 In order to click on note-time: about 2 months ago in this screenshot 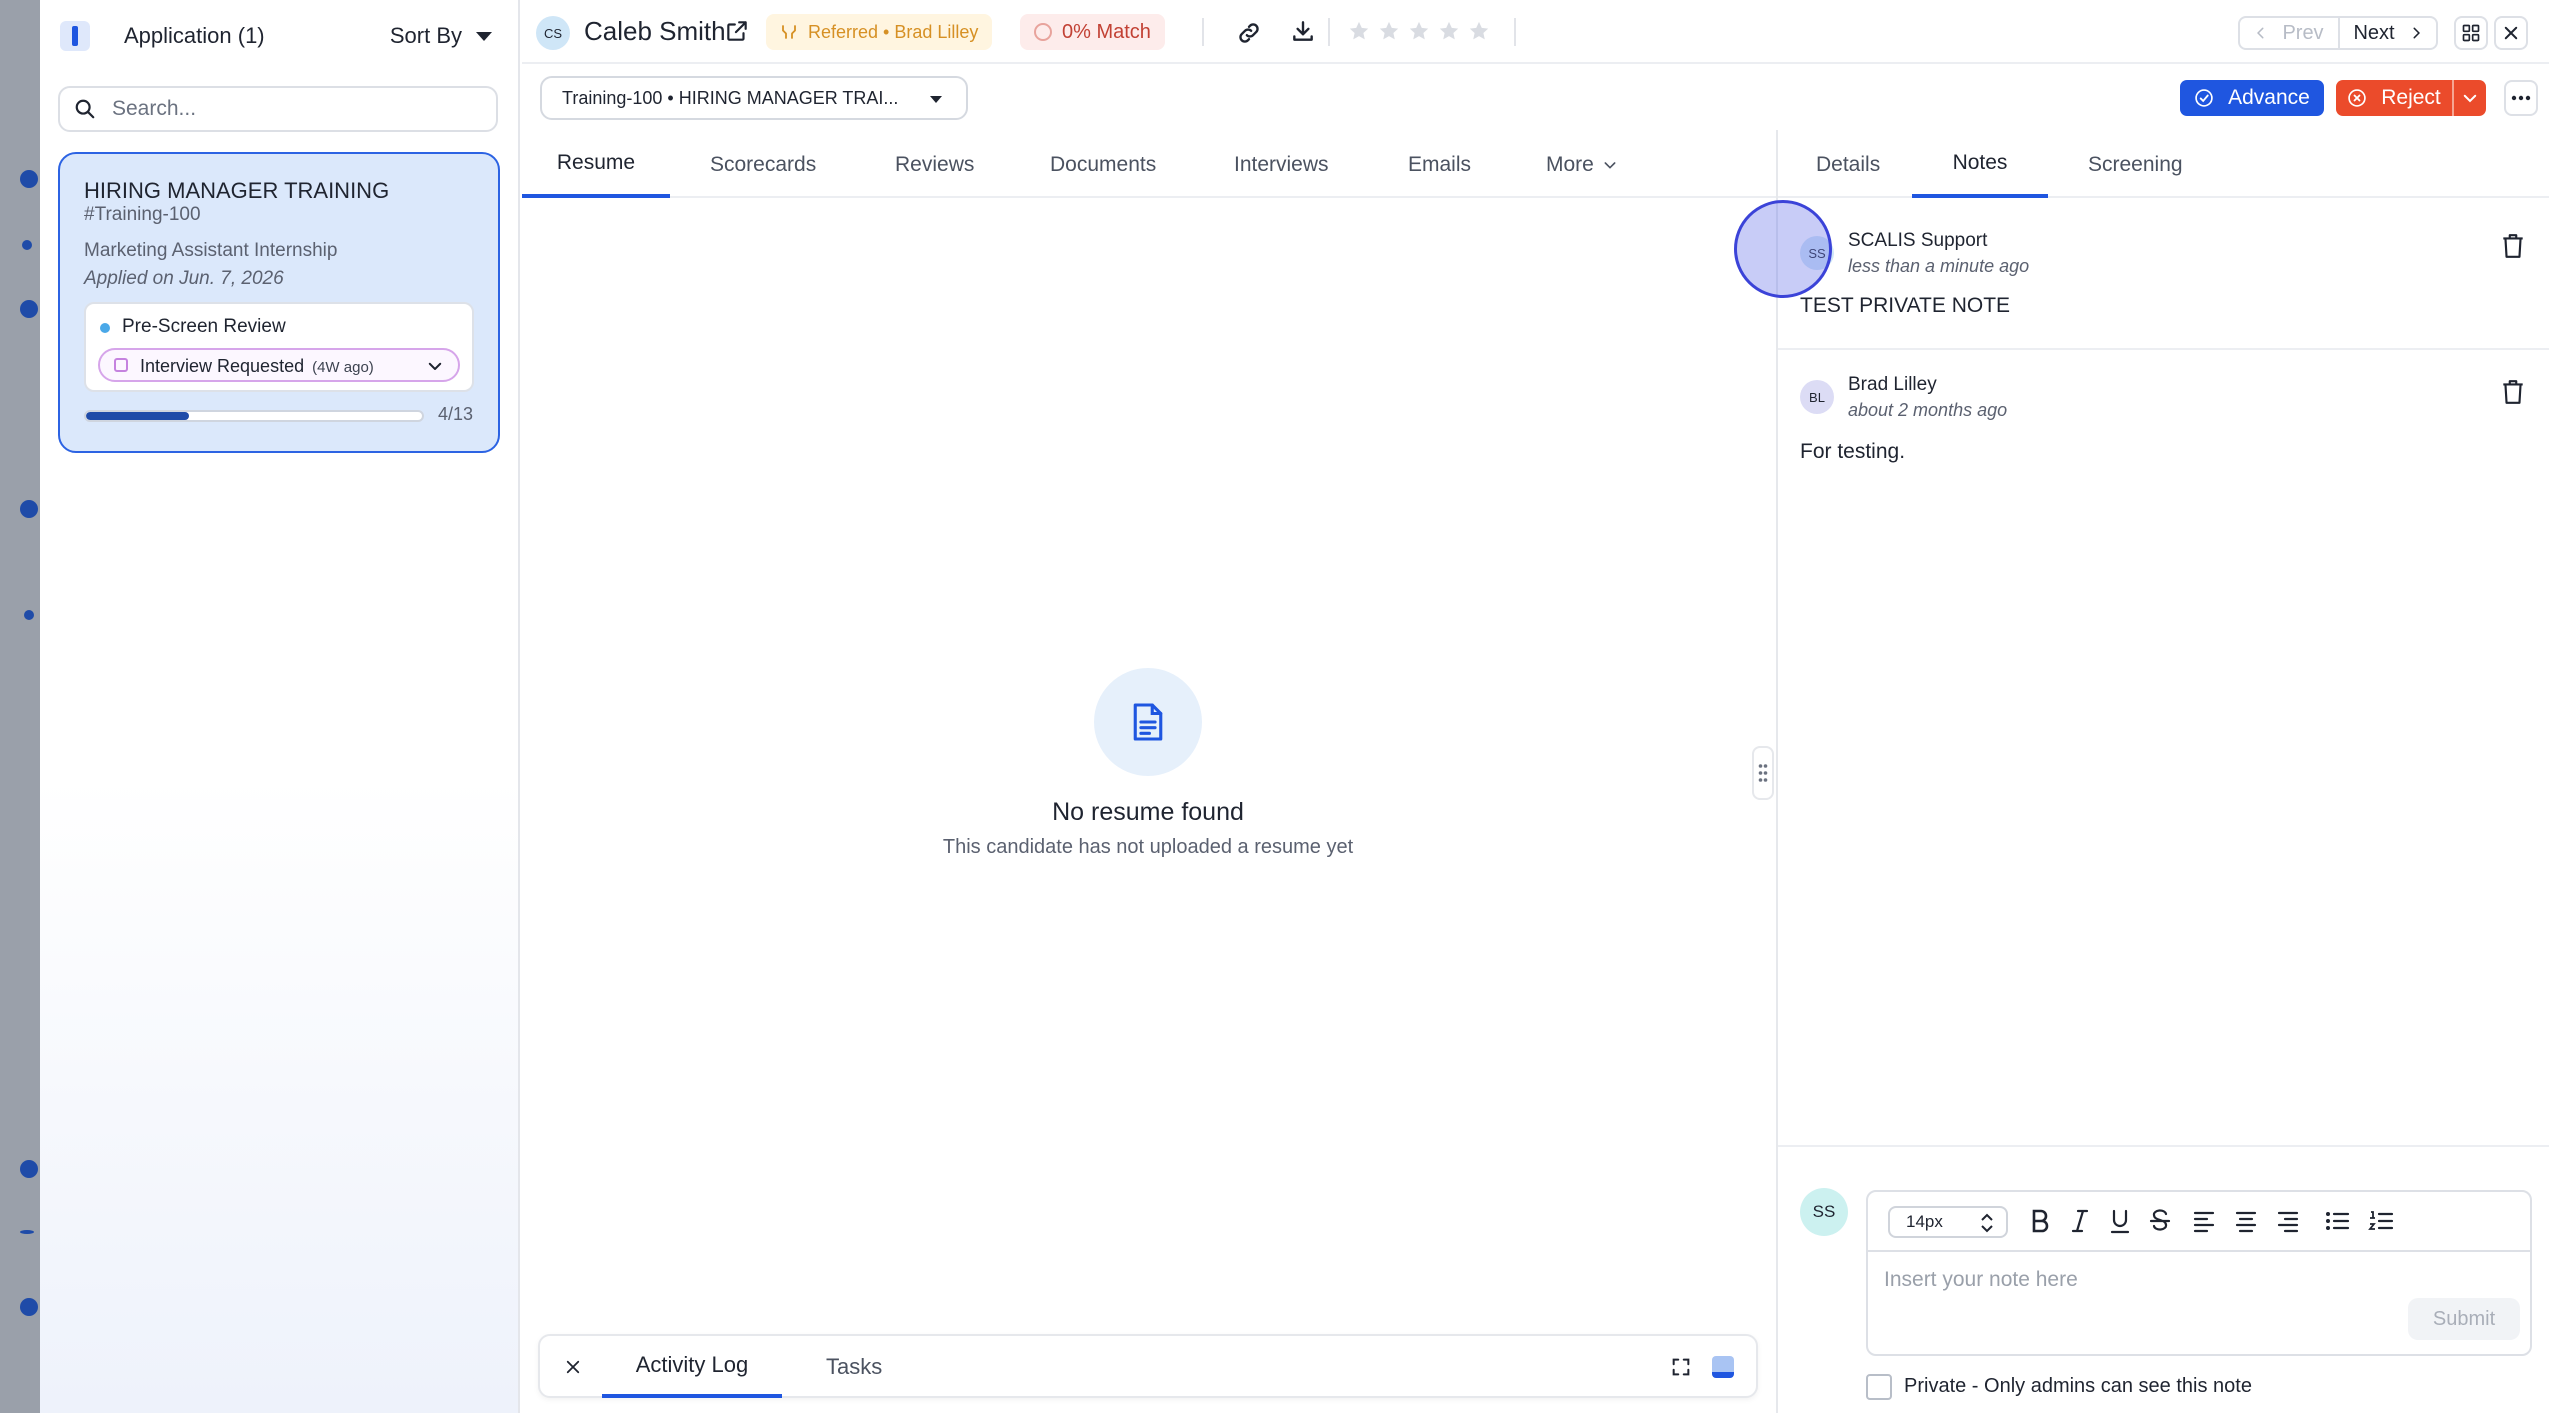, I will do `click(1928, 410)`.